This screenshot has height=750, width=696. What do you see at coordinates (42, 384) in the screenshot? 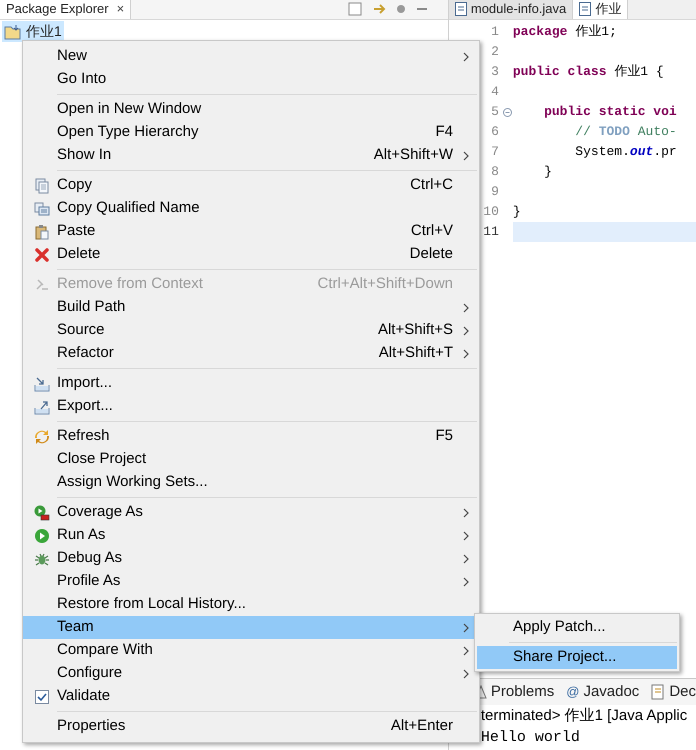
I see `import-icon` at bounding box center [42, 384].